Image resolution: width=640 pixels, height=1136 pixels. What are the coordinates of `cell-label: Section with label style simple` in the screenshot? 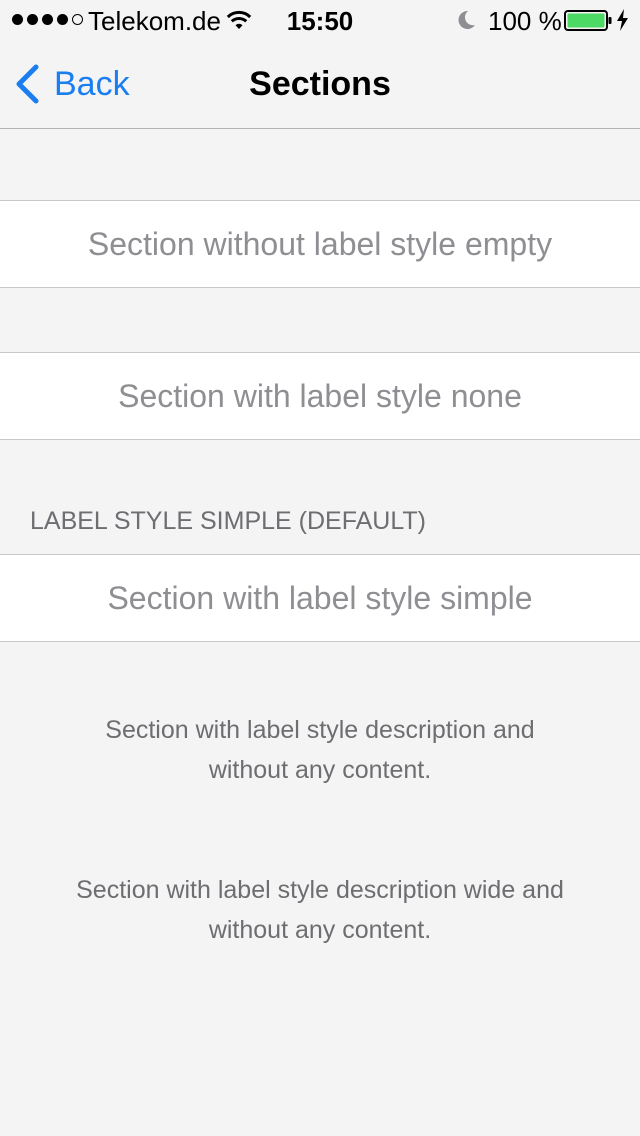 It's located at (320, 597).